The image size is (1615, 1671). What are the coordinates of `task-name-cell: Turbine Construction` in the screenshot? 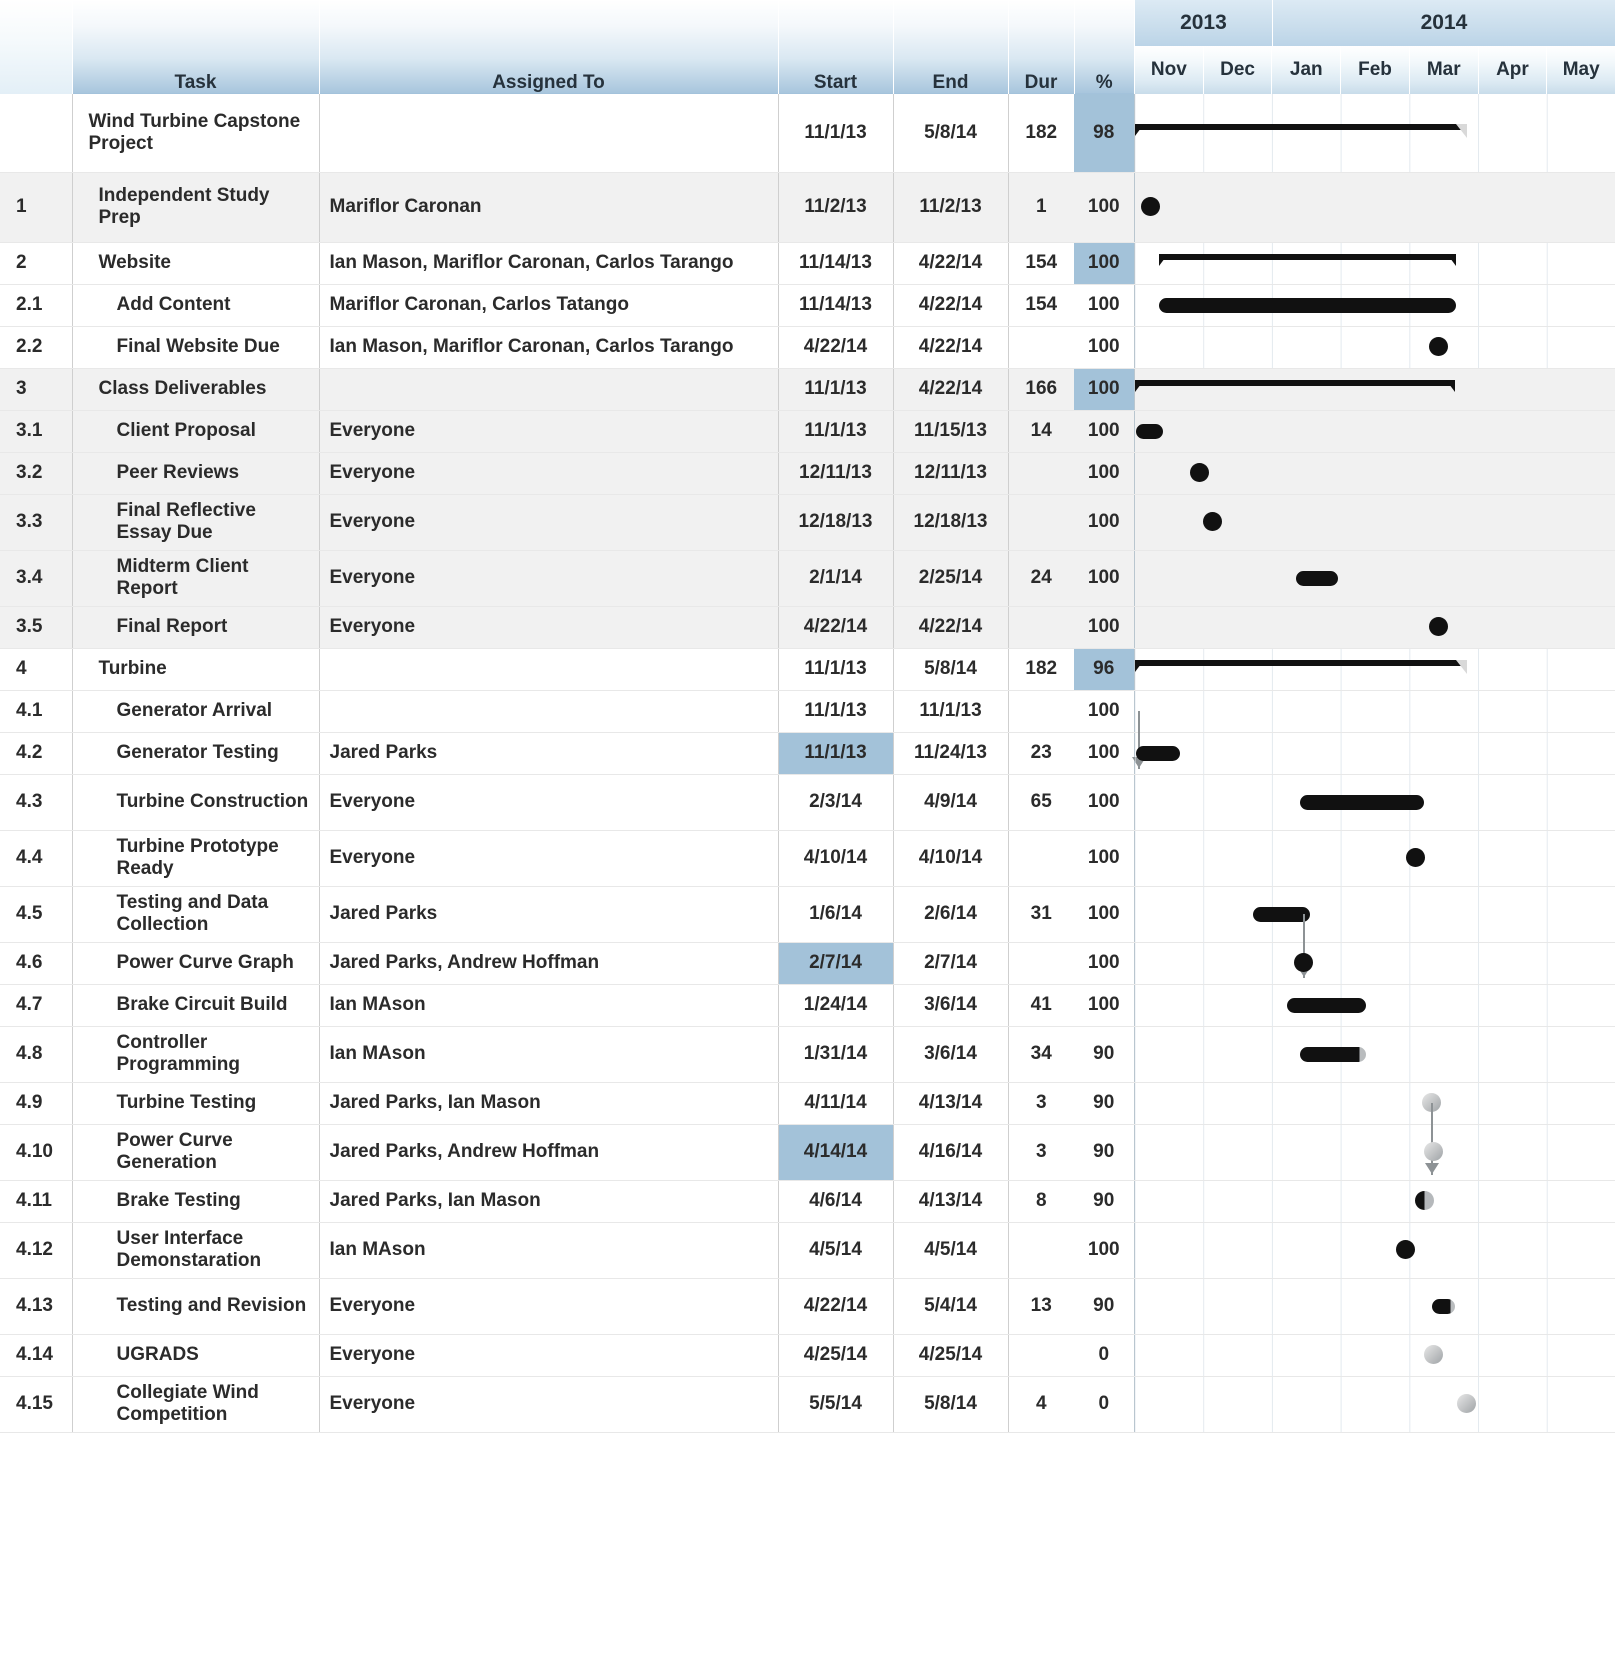 It's located at (195, 802).